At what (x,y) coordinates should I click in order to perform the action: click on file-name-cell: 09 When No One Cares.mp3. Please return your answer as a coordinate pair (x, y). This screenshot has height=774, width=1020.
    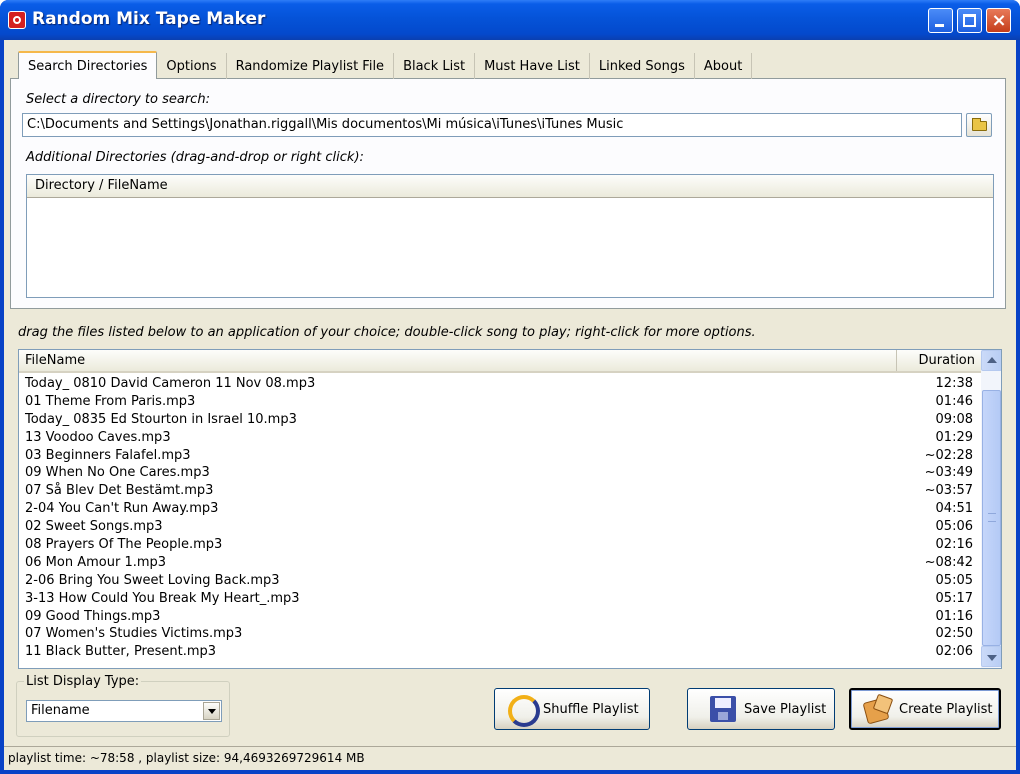
    Looking at the image, I should click on (117, 473).